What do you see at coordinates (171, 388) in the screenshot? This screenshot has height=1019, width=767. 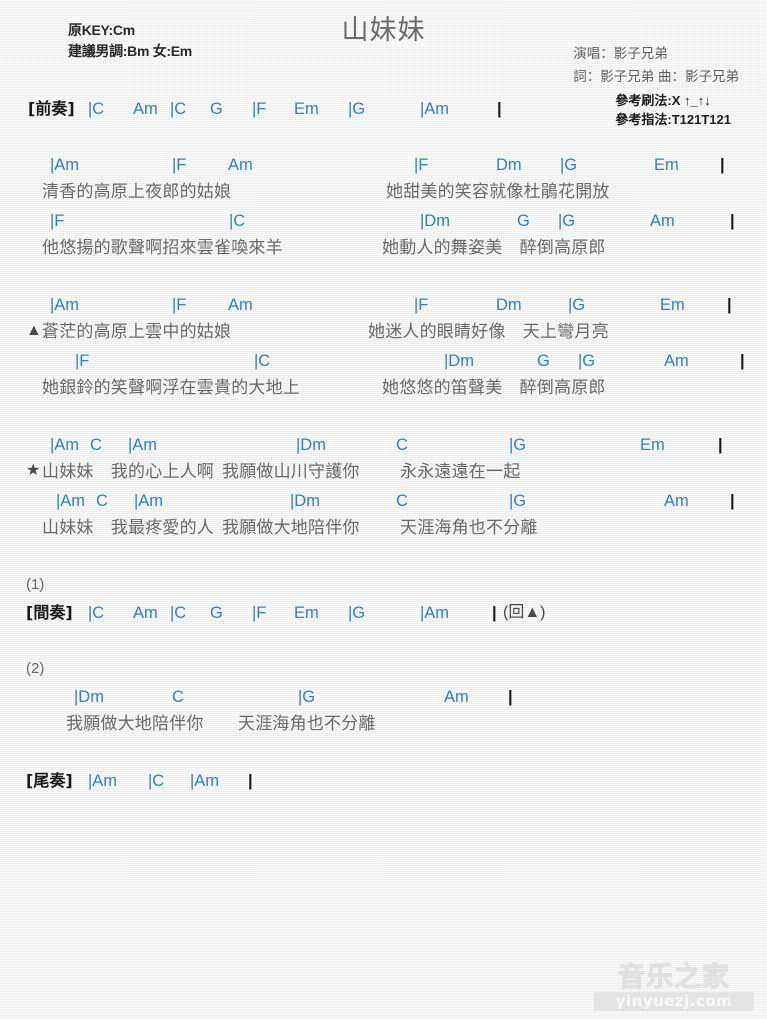 I see `lyric: 她銀鈴的笑聲啊浮在雲貴的大地上` at bounding box center [171, 388].